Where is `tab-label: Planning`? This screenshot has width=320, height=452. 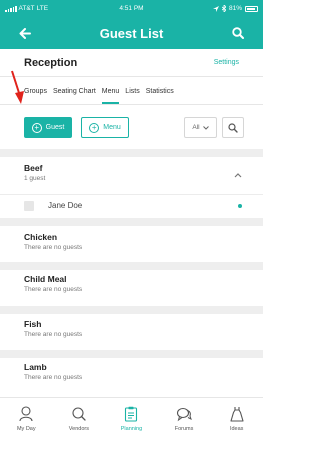 tab-label: Planning is located at coordinates (131, 429).